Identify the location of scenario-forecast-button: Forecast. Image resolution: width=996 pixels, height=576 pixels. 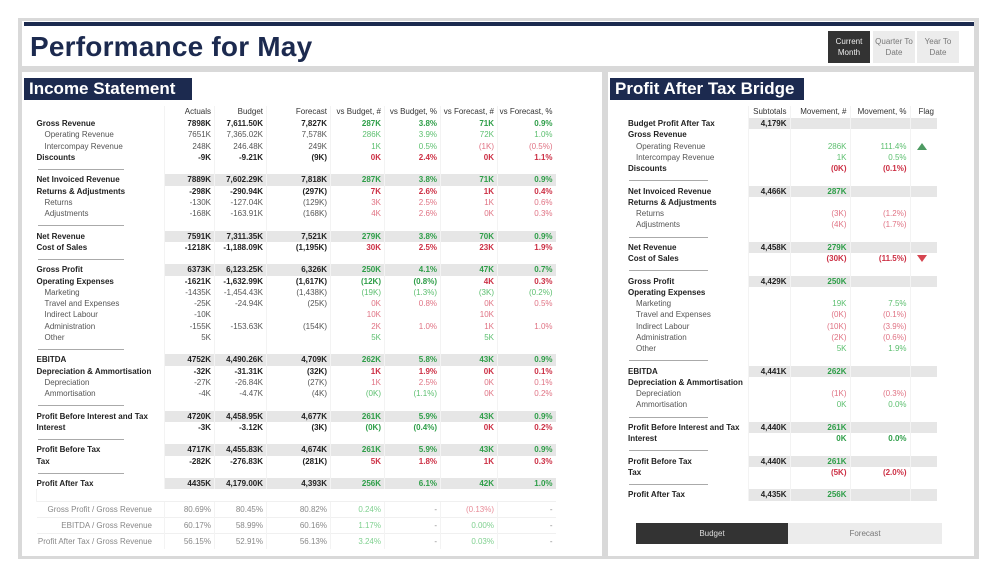
(865, 533).